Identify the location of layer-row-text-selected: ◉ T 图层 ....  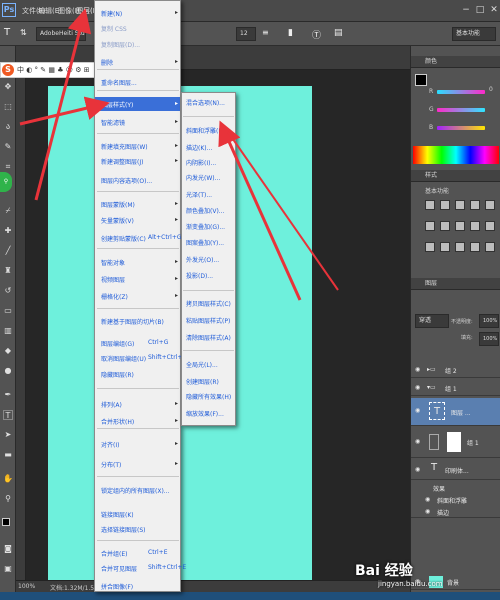
(455, 412).